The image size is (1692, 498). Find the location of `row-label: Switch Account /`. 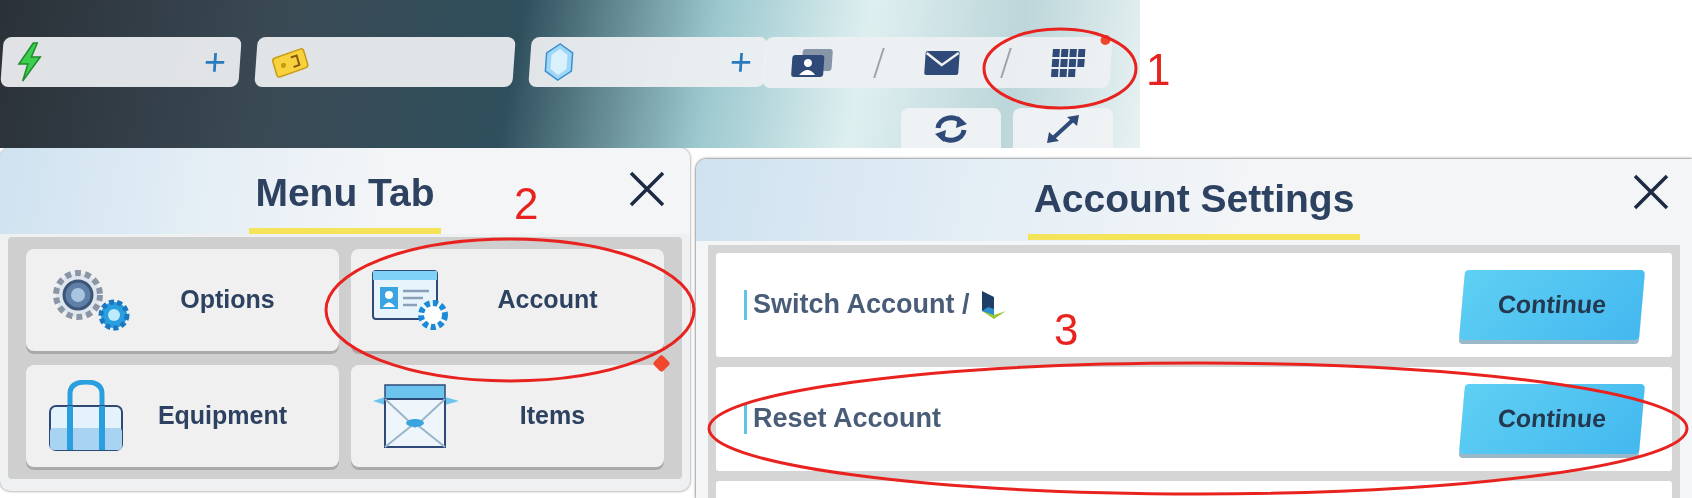

row-label: Switch Account / is located at coordinates (857, 305).